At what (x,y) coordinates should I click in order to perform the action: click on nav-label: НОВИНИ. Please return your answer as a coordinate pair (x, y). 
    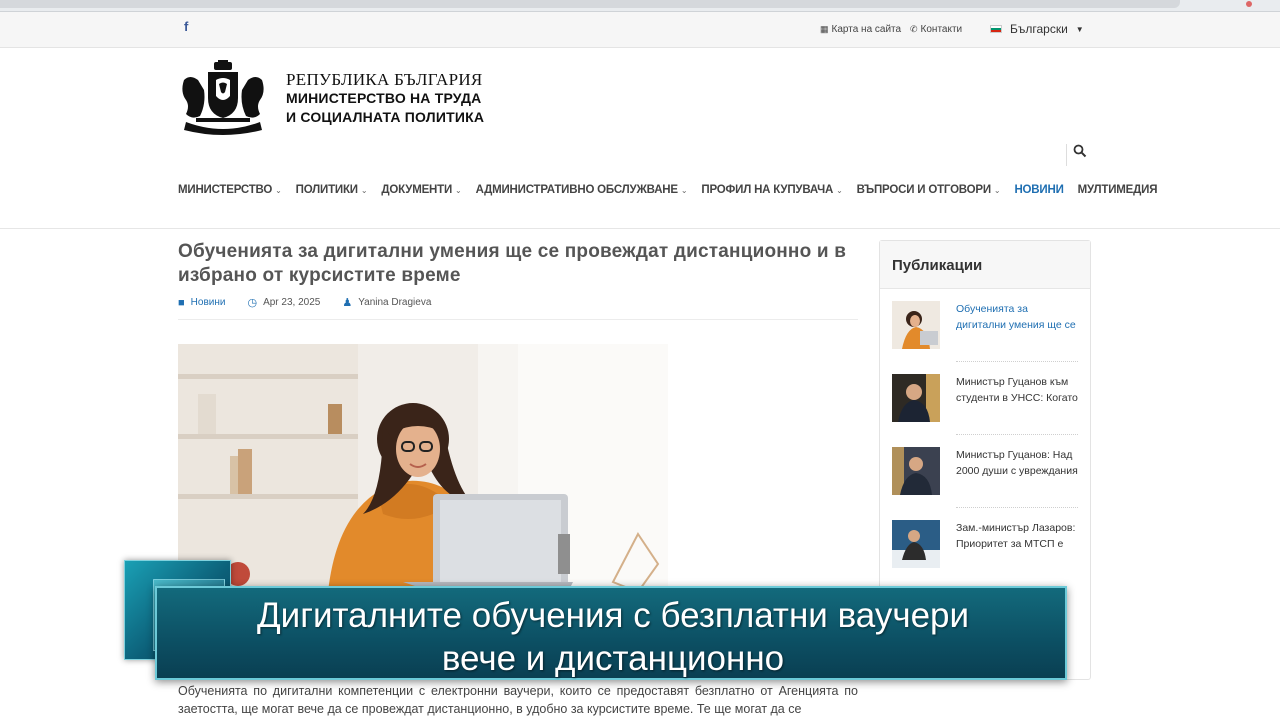
    Looking at the image, I should click on (1039, 190).